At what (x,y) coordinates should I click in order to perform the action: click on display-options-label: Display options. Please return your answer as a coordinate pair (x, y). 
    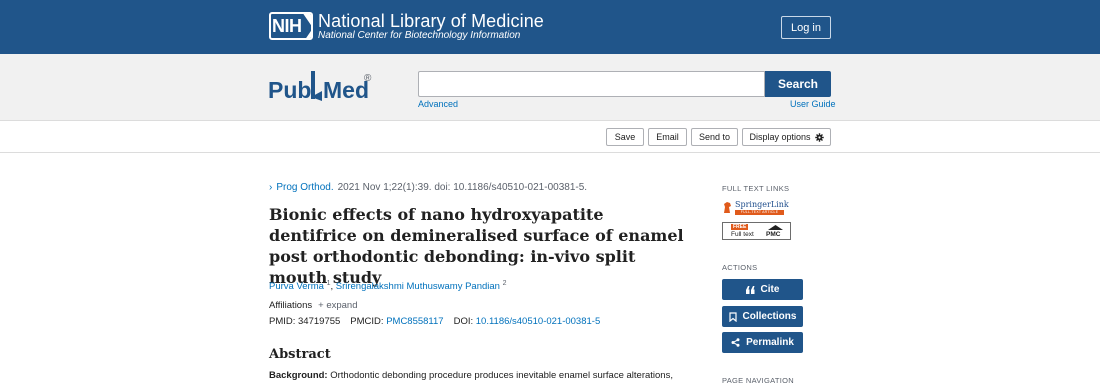
    Looking at the image, I should click on (780, 137).